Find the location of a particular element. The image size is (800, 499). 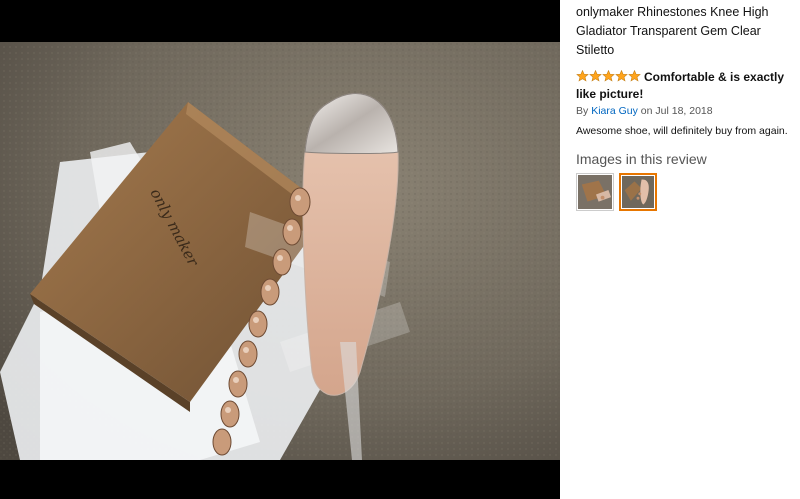

author-link: Kiara Guy is located at coordinates (614, 111).